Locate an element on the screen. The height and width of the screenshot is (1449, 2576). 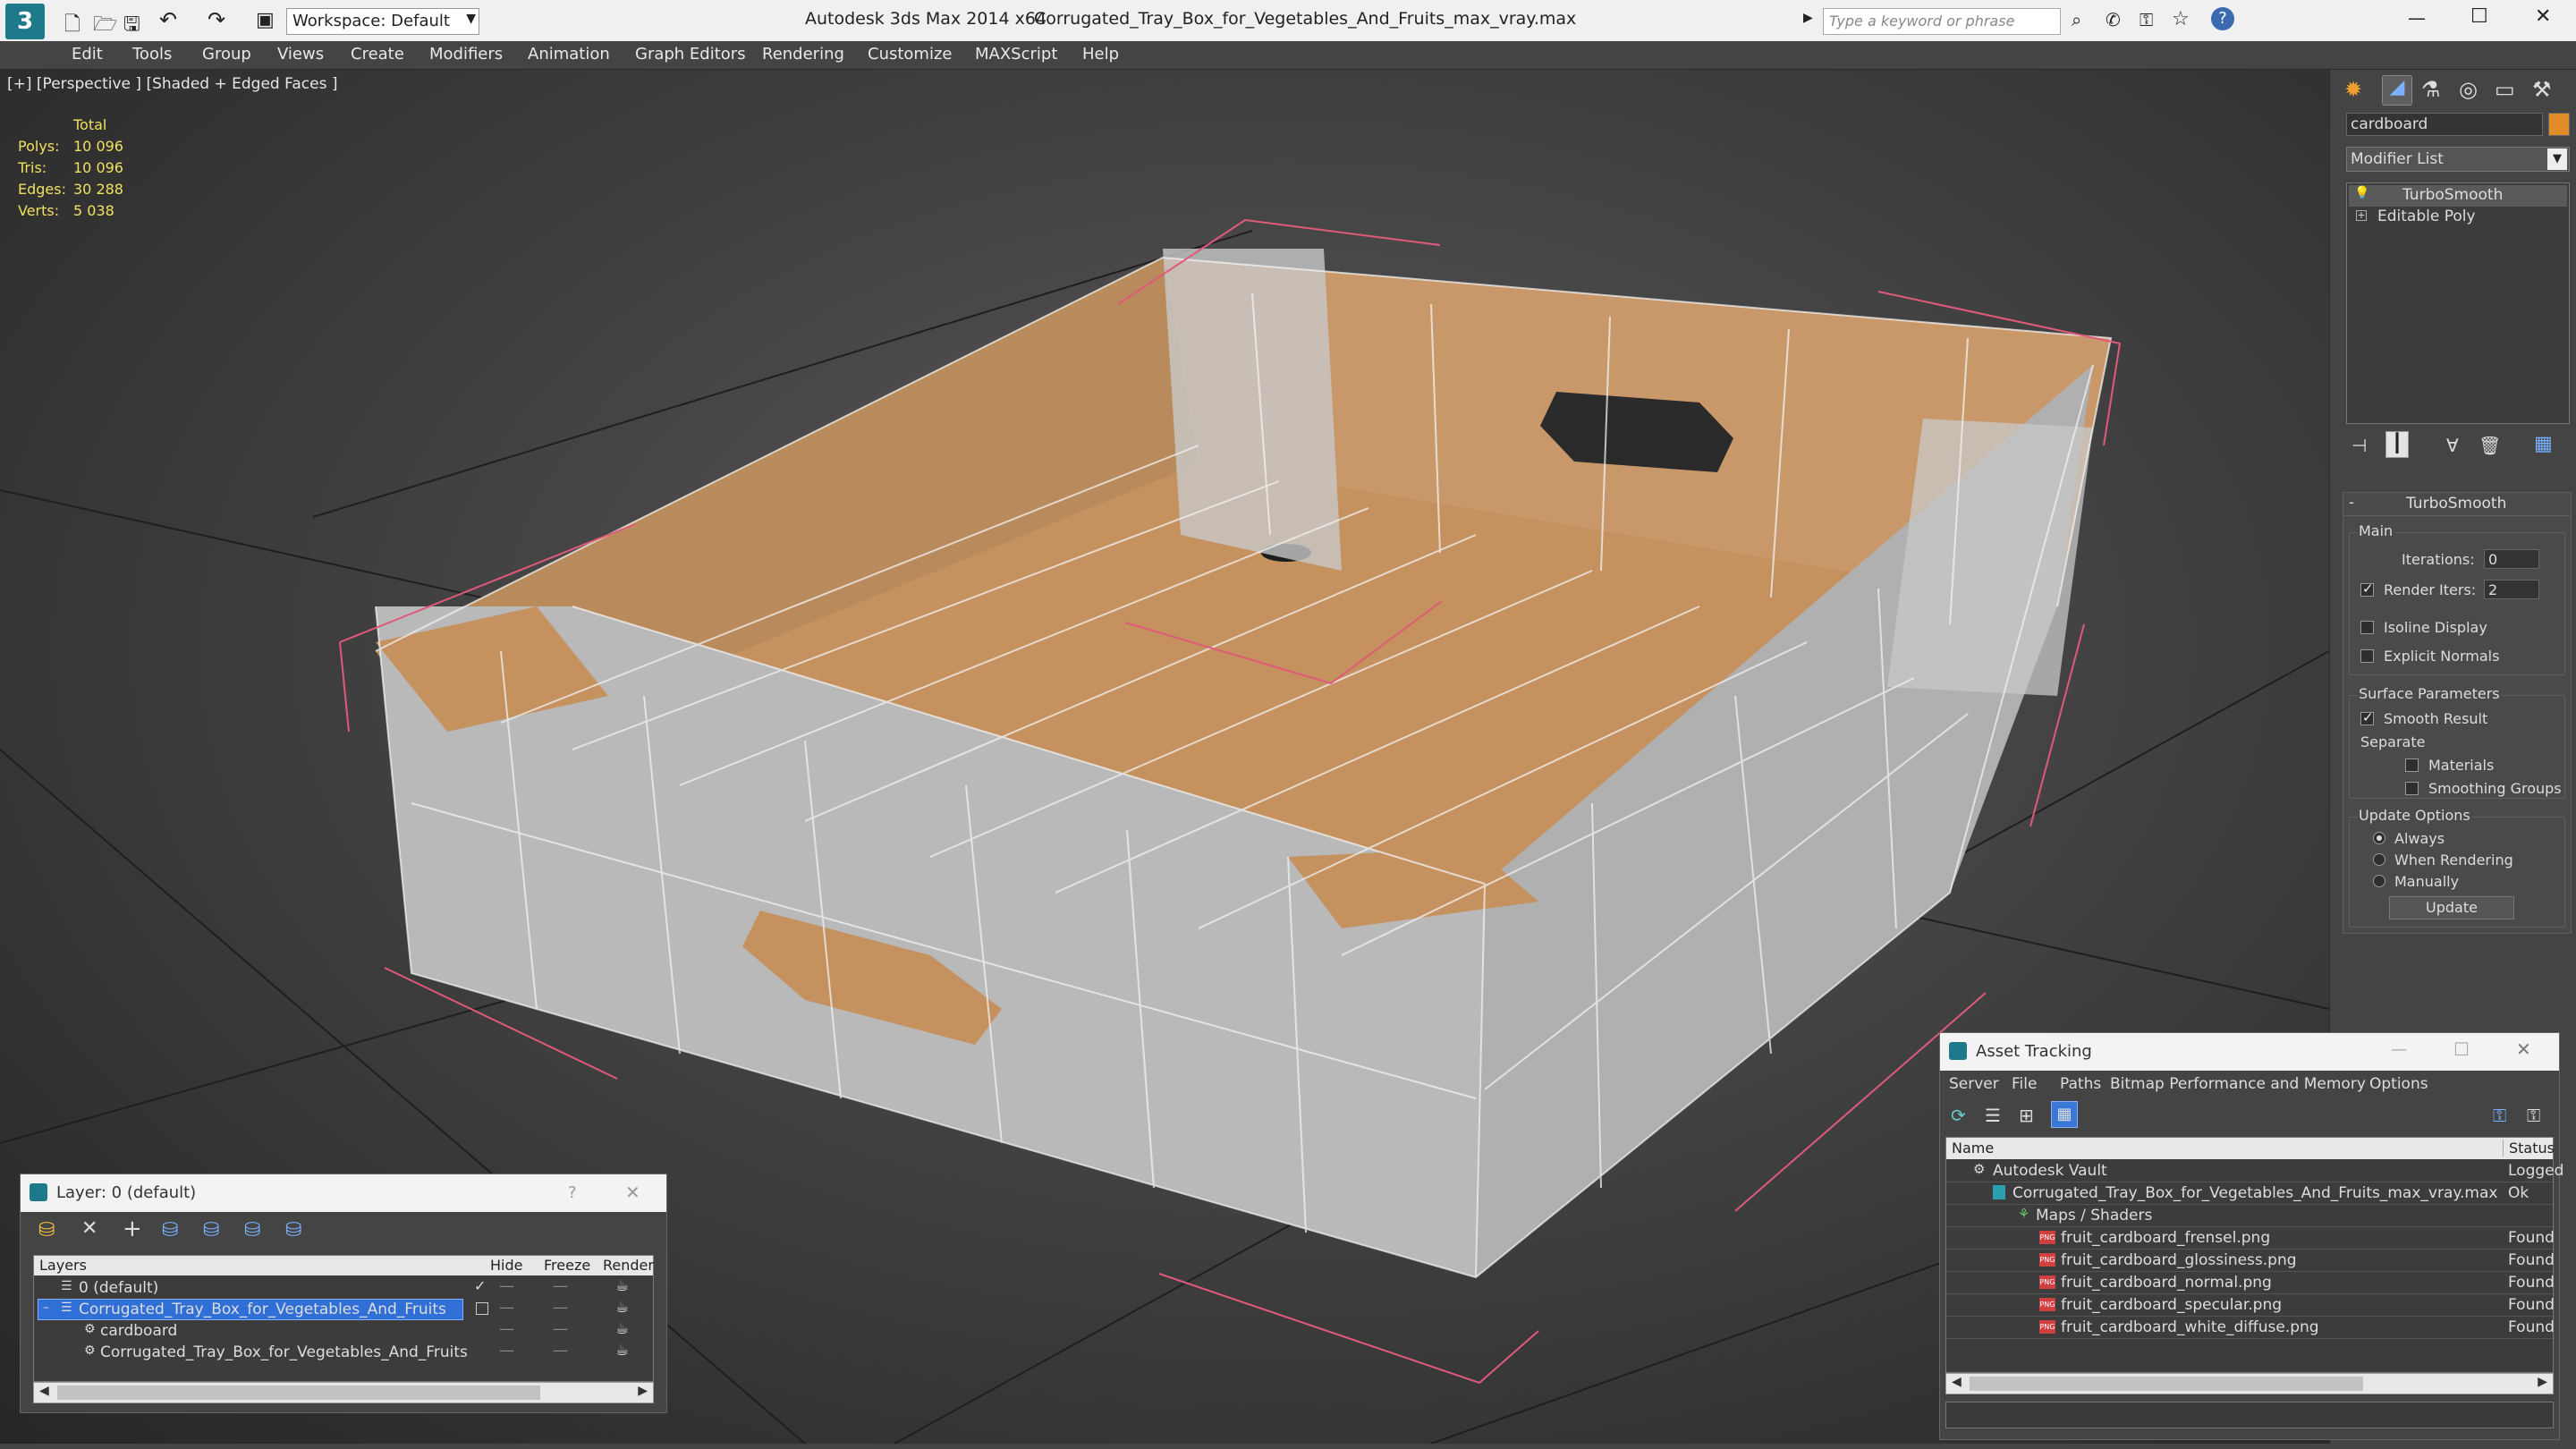
menu-animation: Animation is located at coordinates (569, 54).